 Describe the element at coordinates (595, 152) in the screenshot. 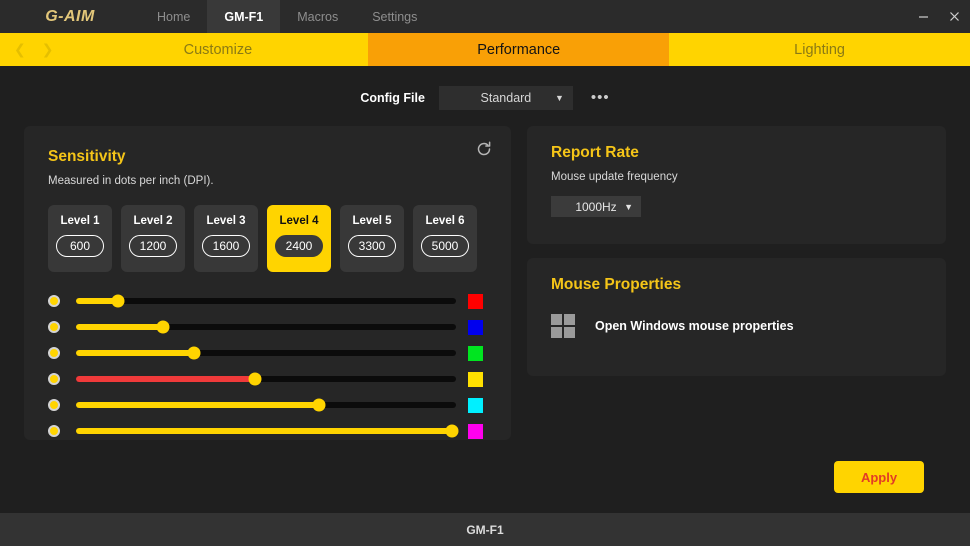

I see `report-rate-title: Report Rate` at that location.